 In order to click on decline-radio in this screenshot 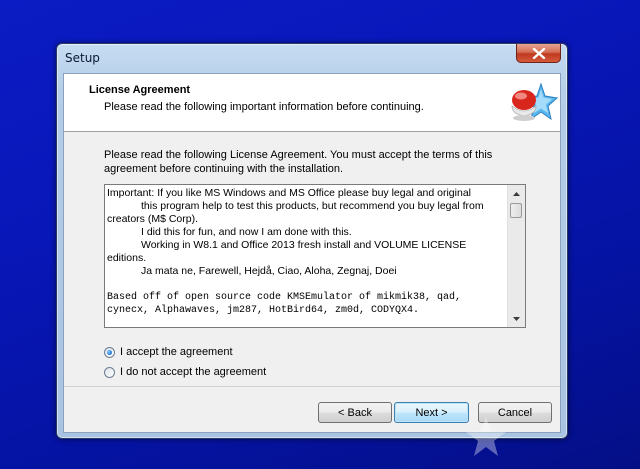, I will do `click(109, 372)`.